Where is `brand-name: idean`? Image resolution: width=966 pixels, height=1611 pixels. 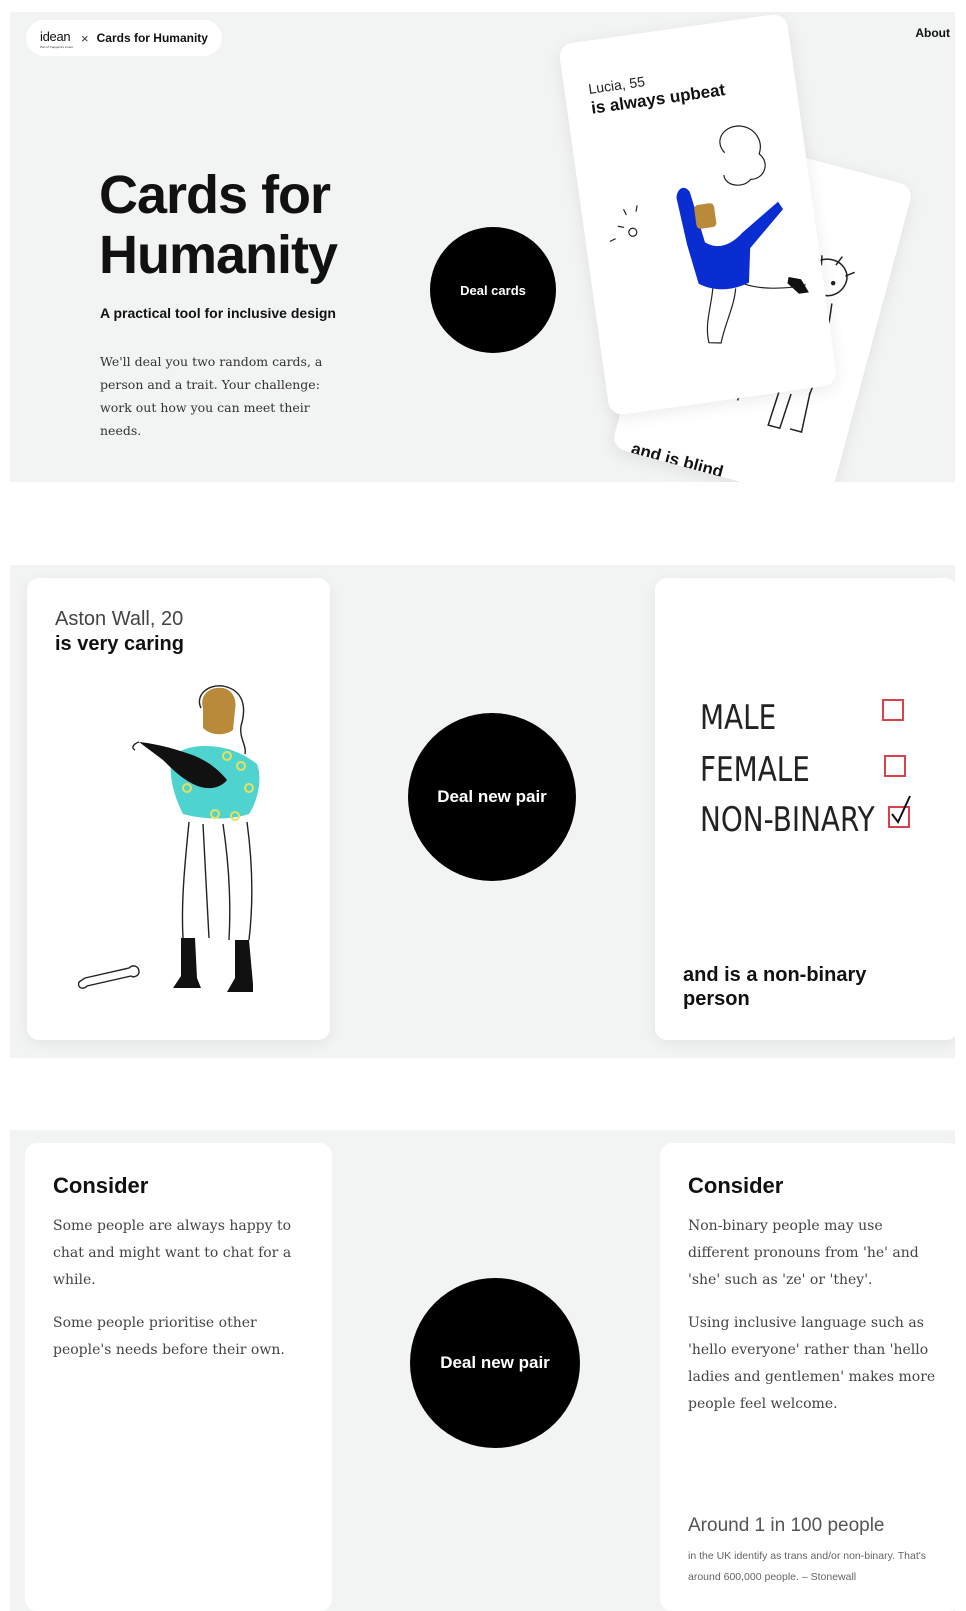 brand-name: idean is located at coordinates (55, 36).